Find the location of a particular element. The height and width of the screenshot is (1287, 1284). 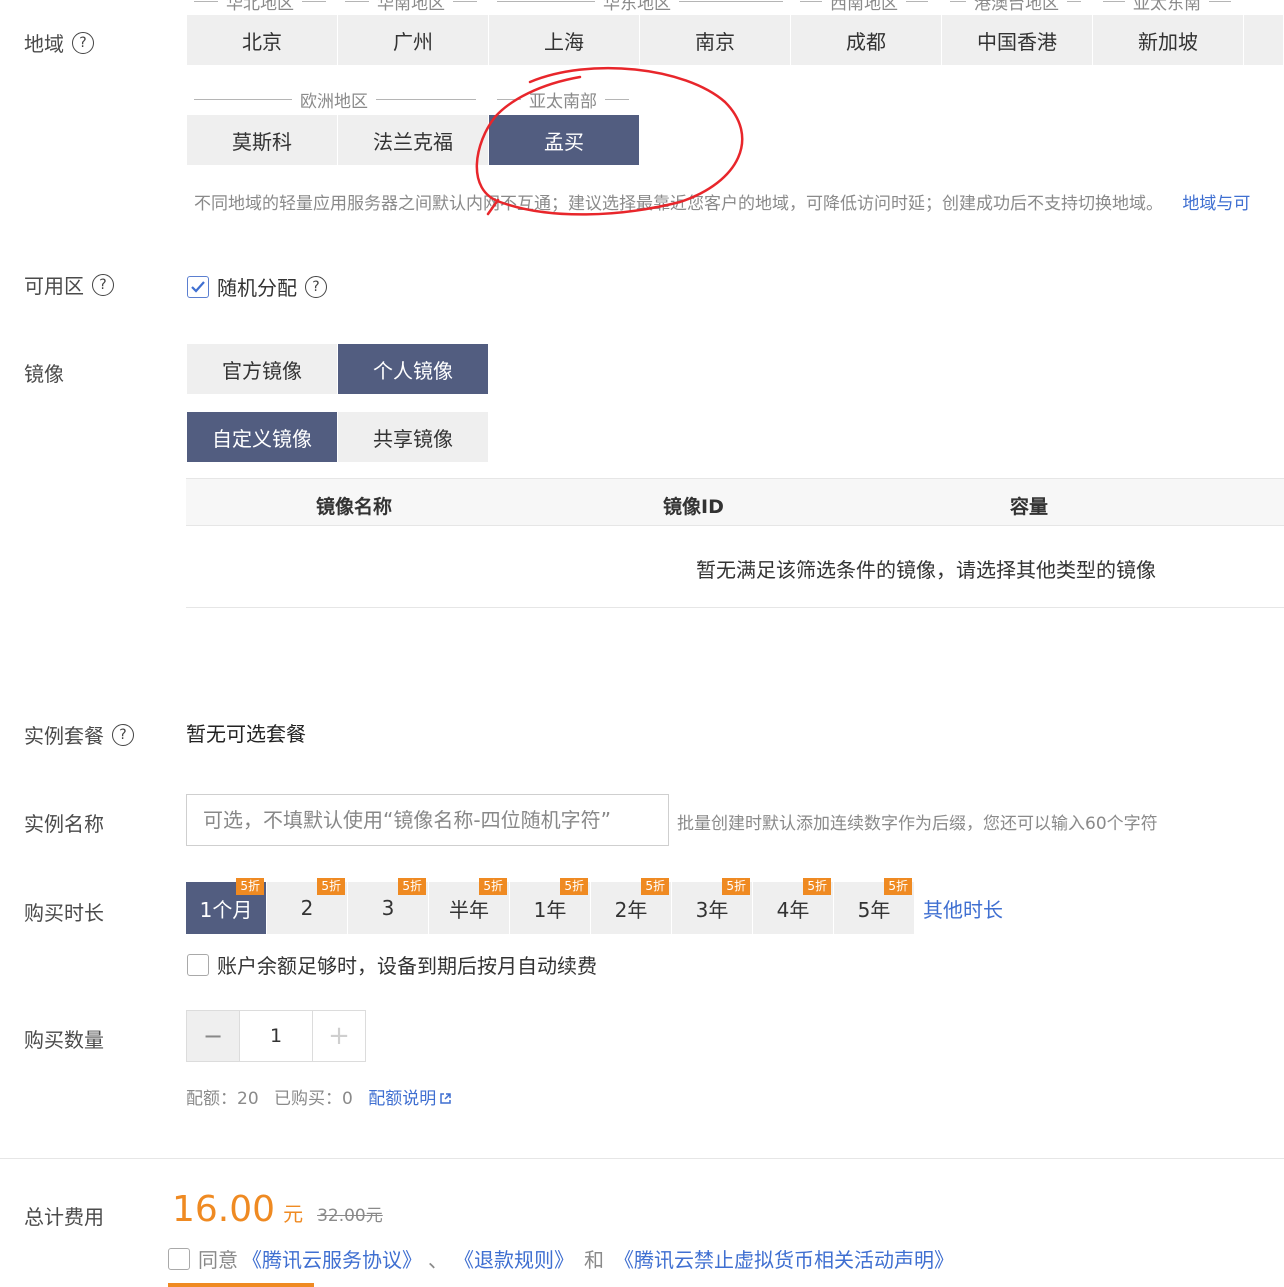

check-icon is located at coordinates (198, 286).